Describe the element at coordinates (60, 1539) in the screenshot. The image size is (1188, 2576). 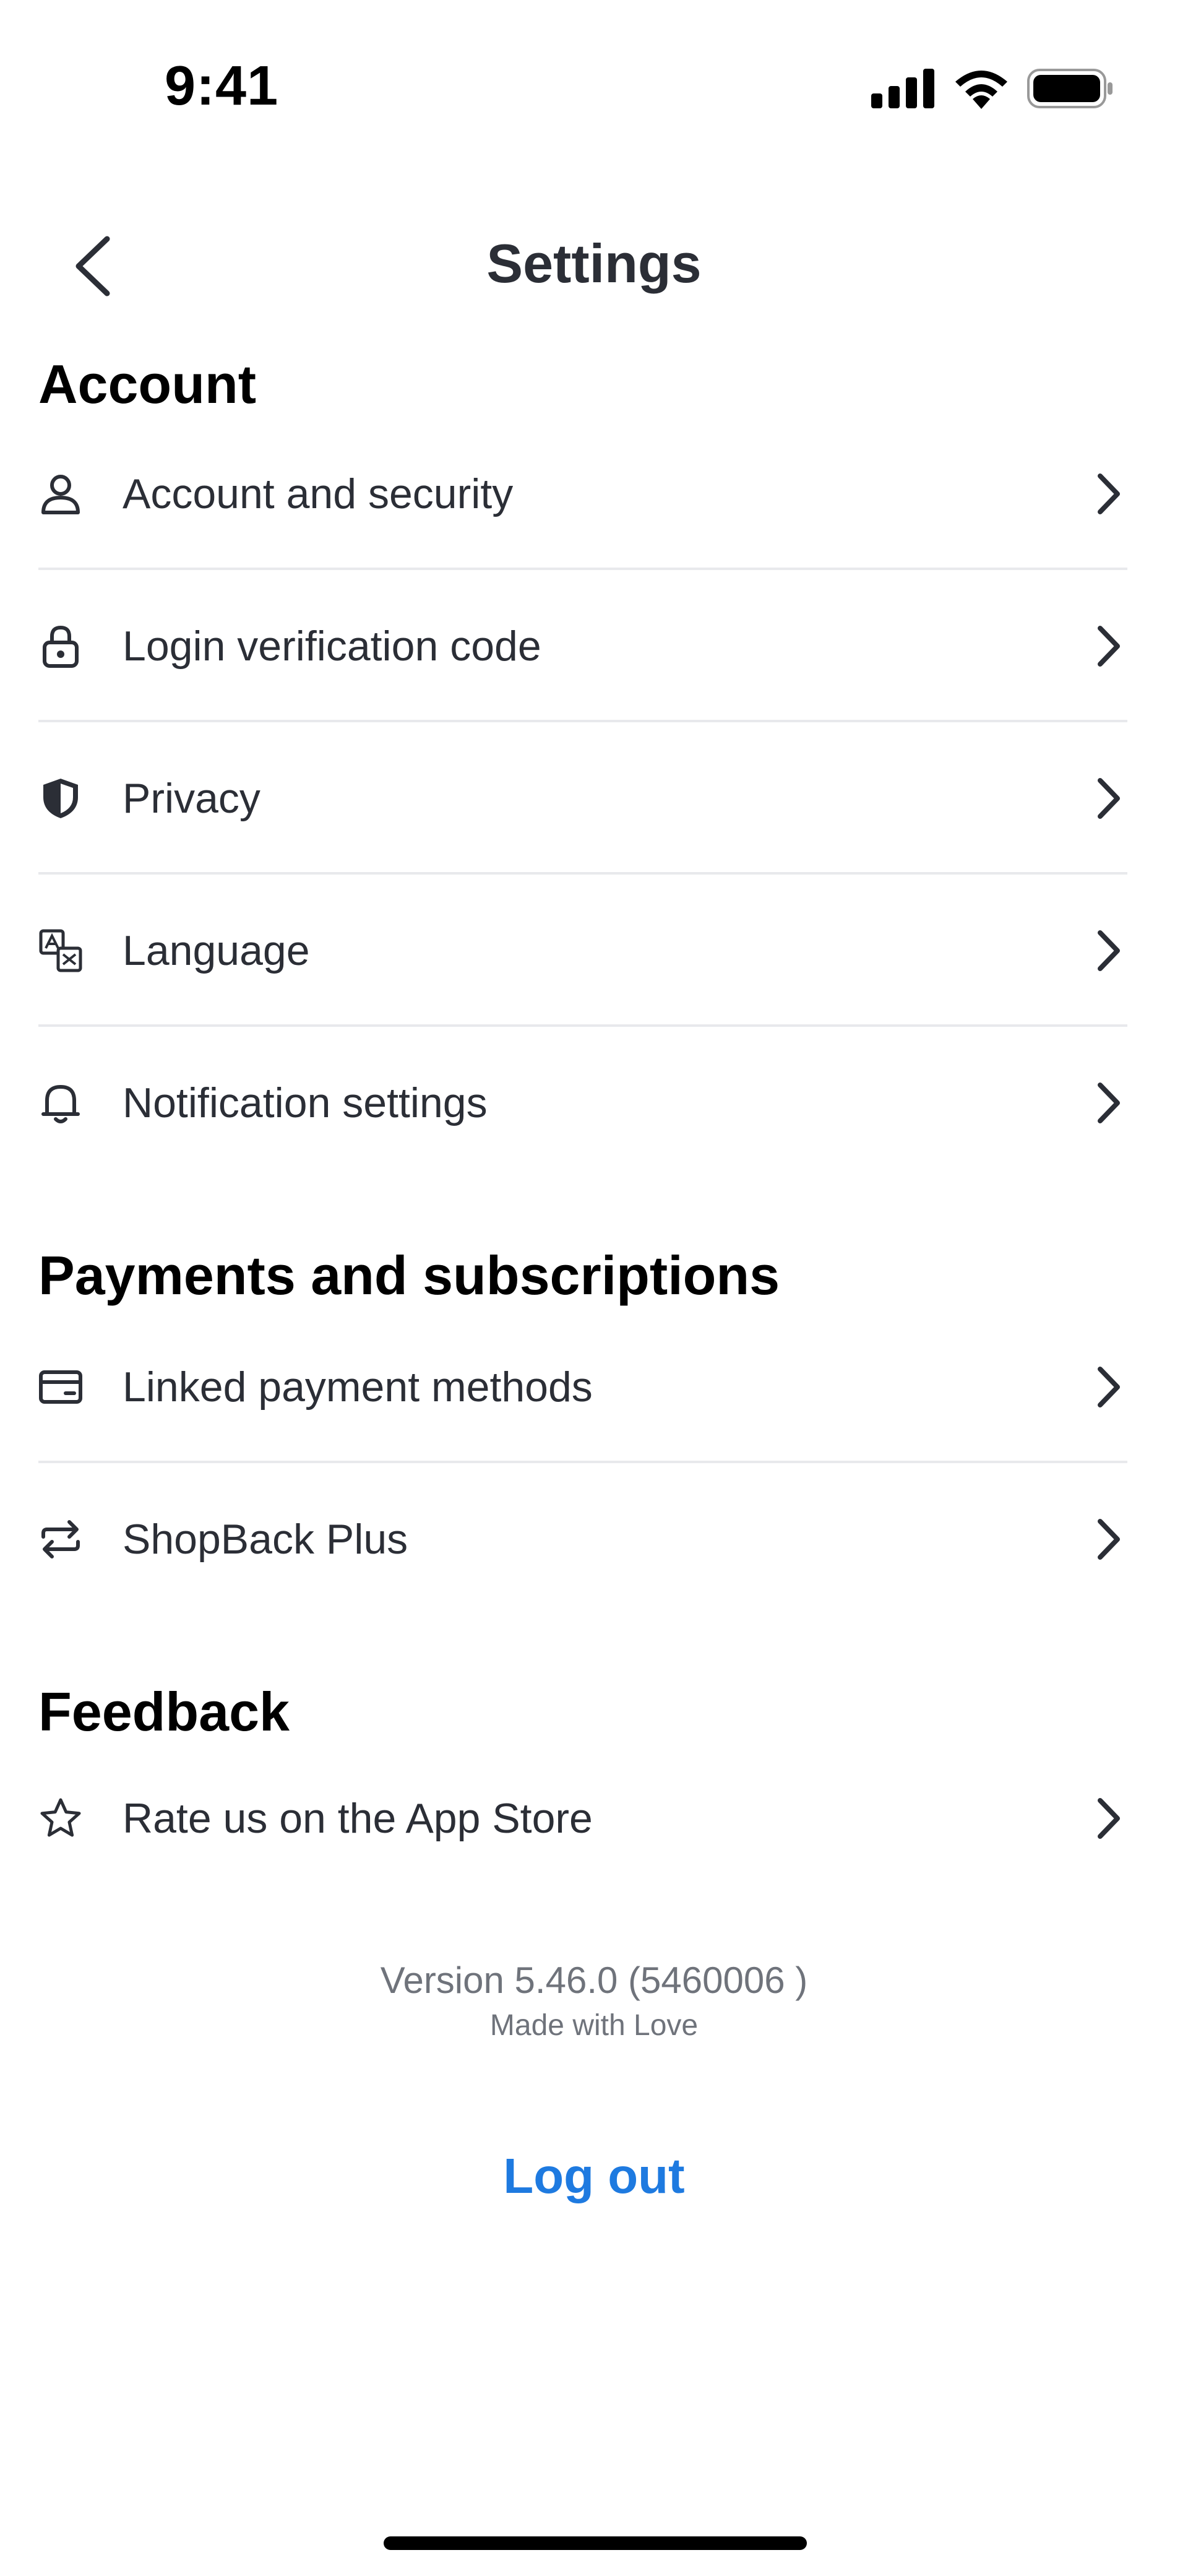
I see `repeat-icon` at that location.